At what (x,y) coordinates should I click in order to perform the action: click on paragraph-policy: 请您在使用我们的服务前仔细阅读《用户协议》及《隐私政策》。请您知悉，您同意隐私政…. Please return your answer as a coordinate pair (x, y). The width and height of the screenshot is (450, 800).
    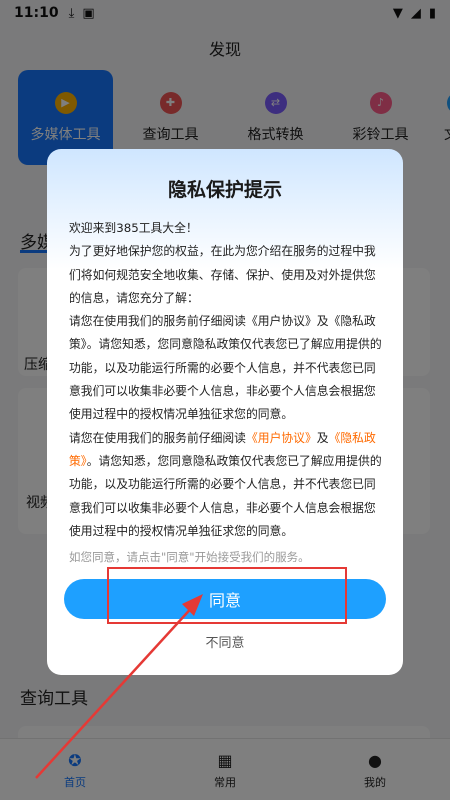
    Looking at the image, I should click on (225, 368).